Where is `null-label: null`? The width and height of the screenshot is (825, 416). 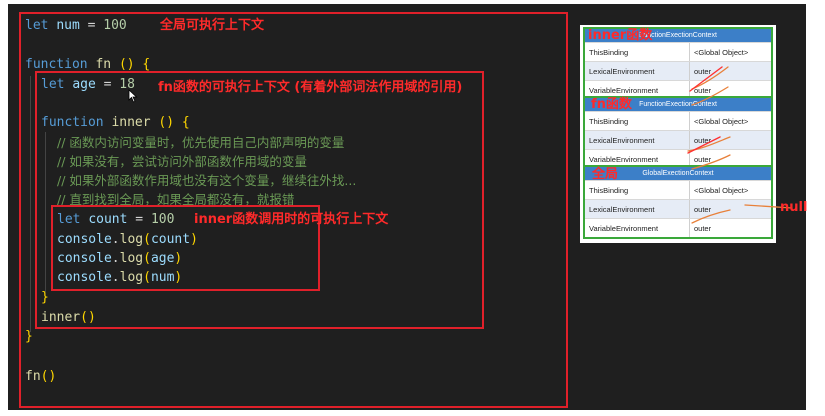
null-label: null is located at coordinates (794, 207).